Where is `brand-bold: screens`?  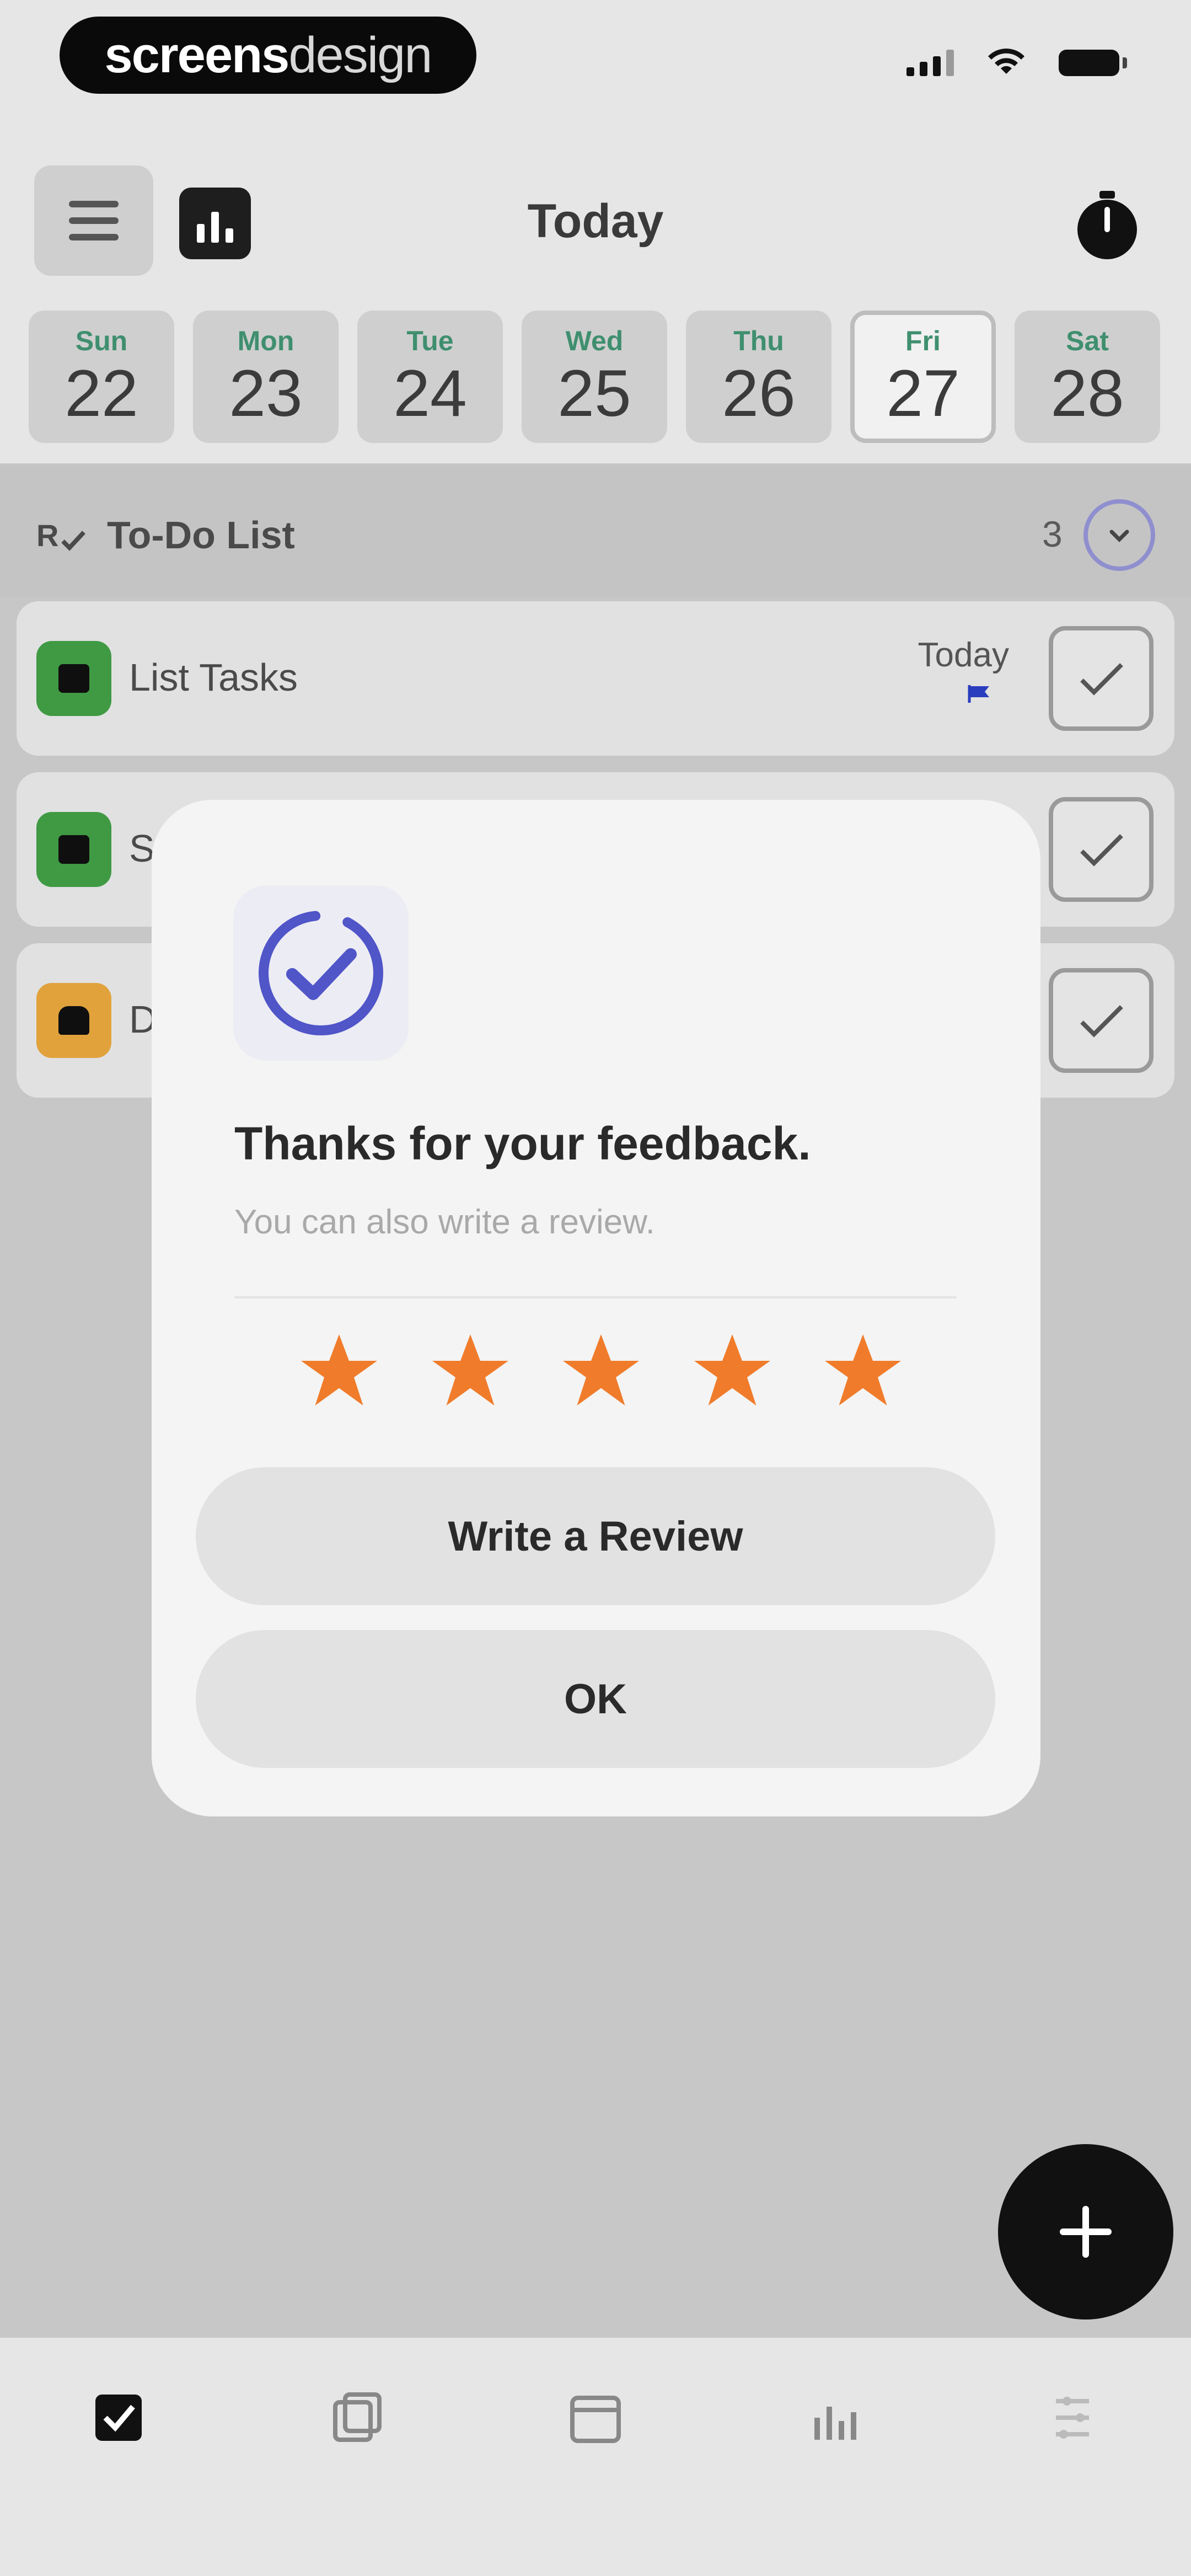 brand-bold: screens is located at coordinates (197, 54).